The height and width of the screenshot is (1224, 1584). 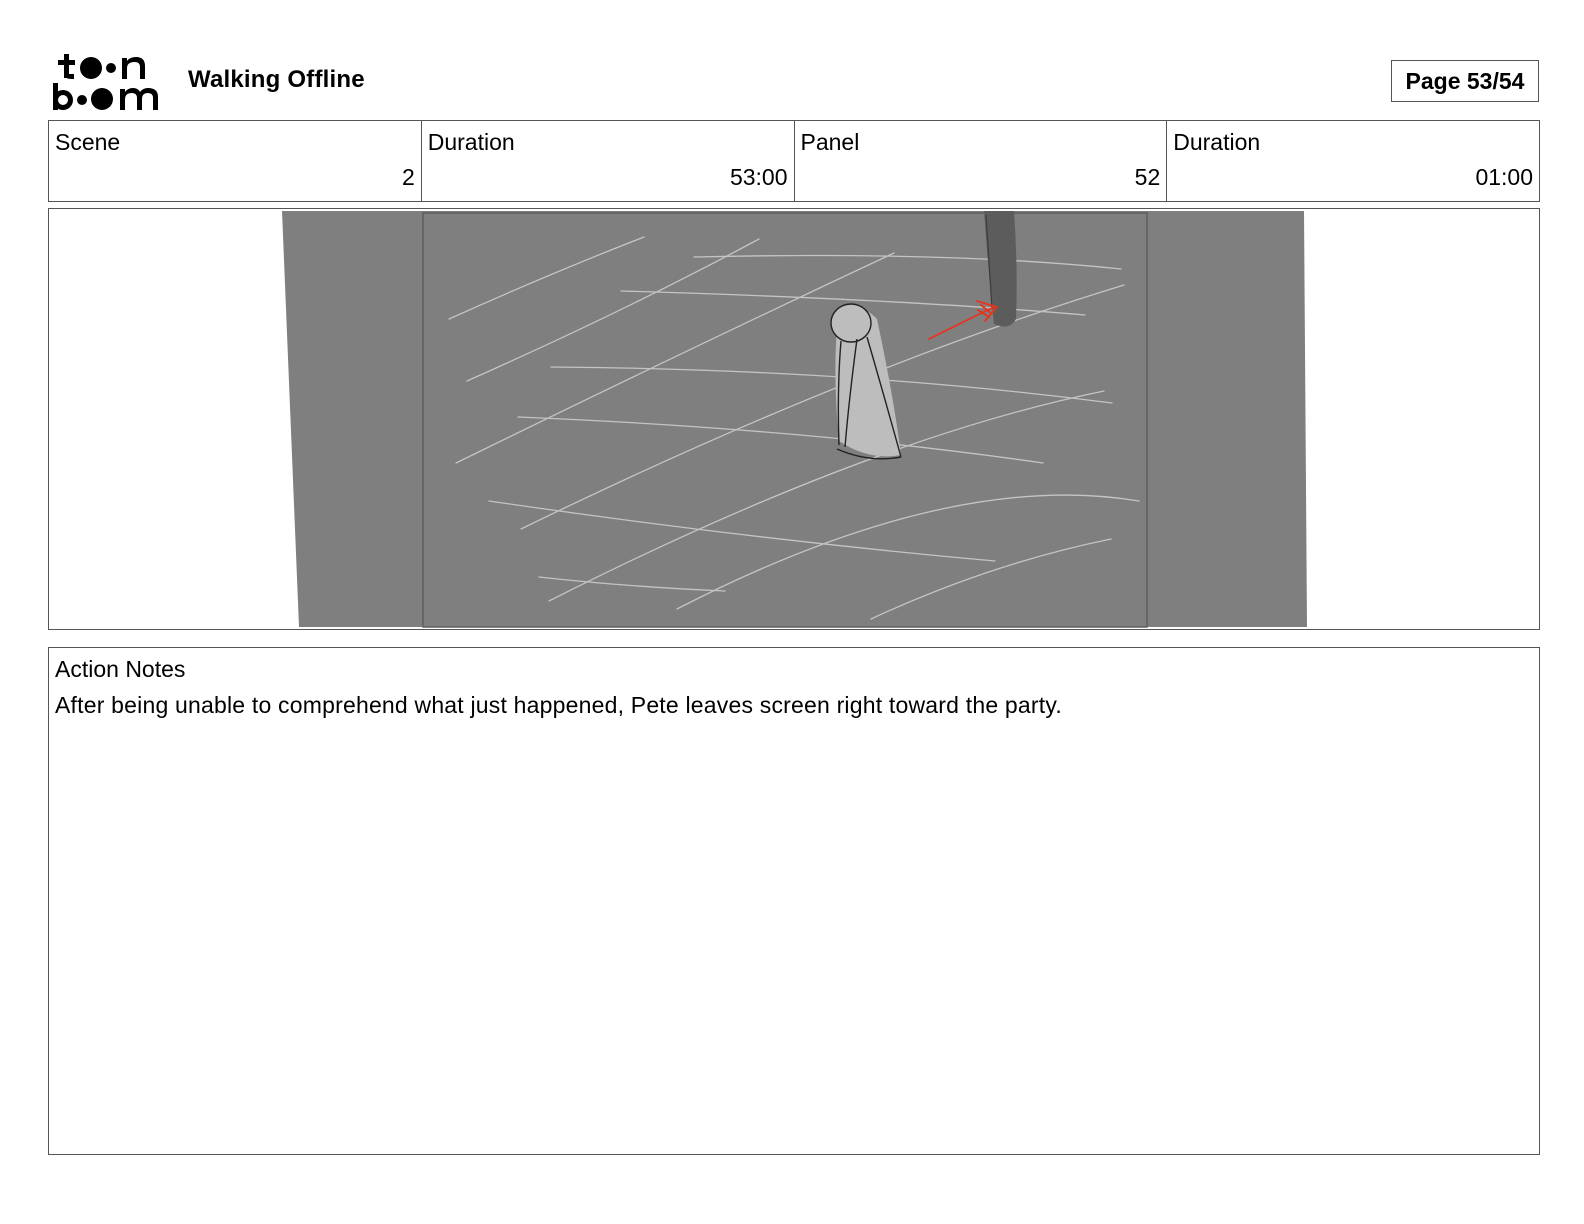 What do you see at coordinates (471, 142) in the screenshot?
I see `scene-duration-label: Duration` at bounding box center [471, 142].